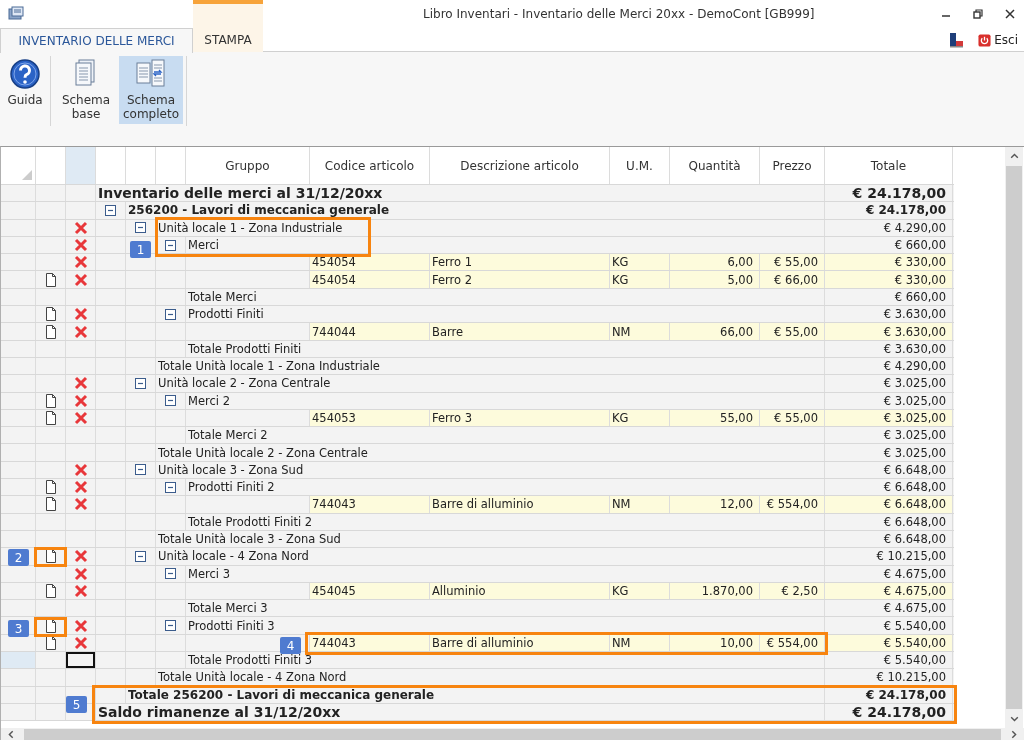 The image size is (1024, 740). What do you see at coordinates (998, 40) in the screenshot?
I see `exit-button: Esci` at bounding box center [998, 40].